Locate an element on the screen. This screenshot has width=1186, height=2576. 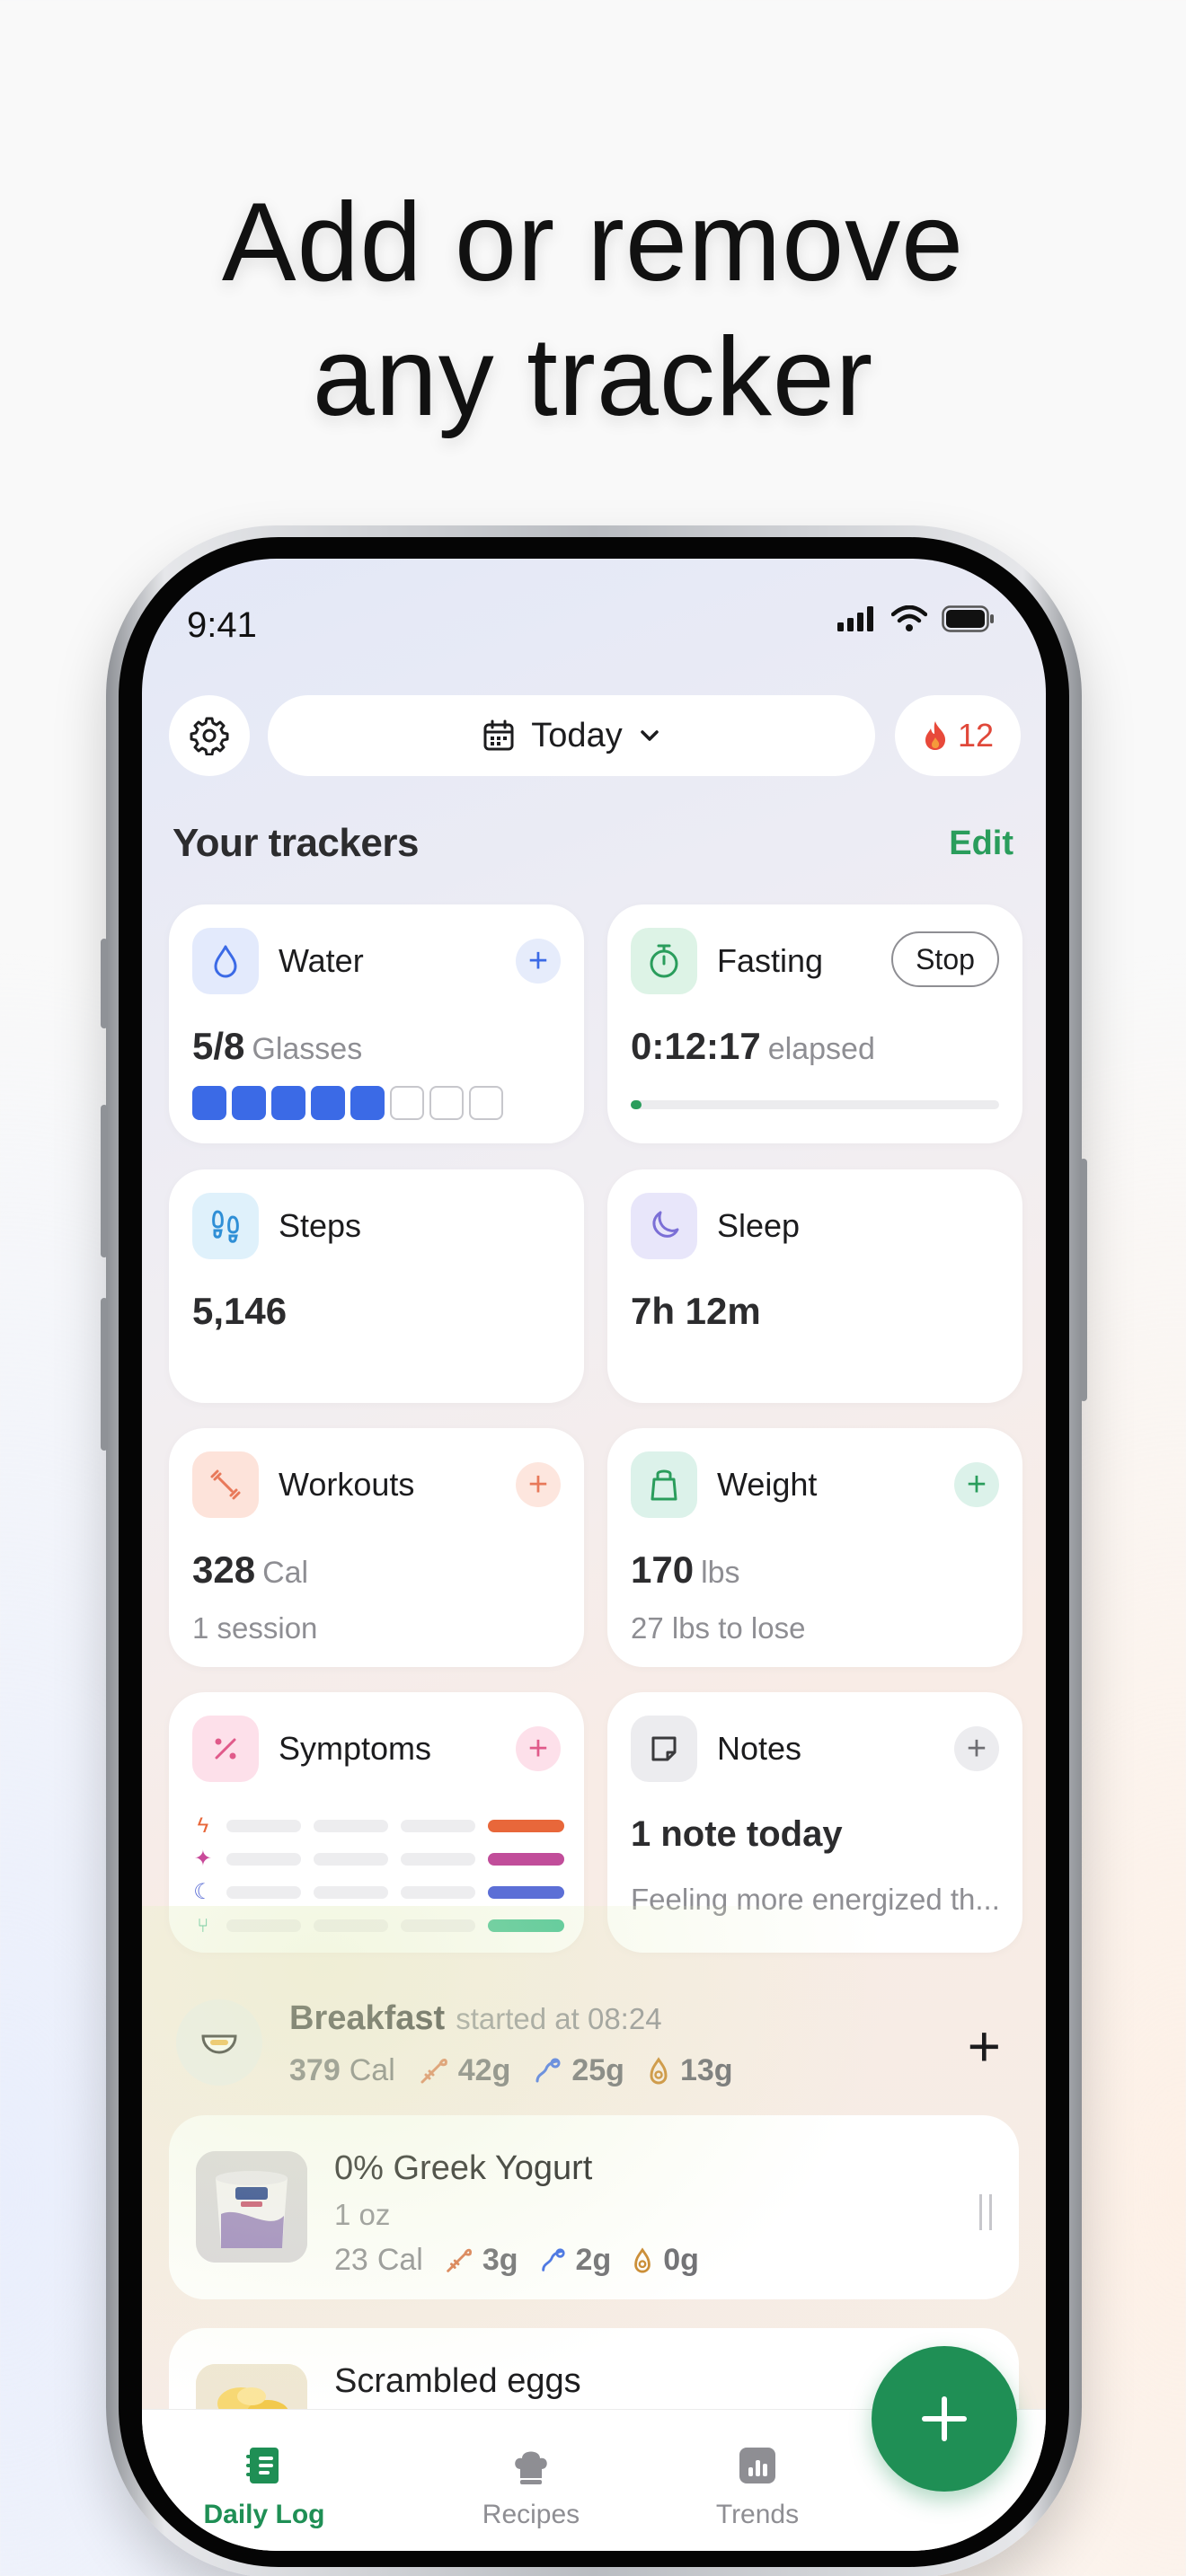
symptoms-add-button: + is located at coordinates (538, 1748).